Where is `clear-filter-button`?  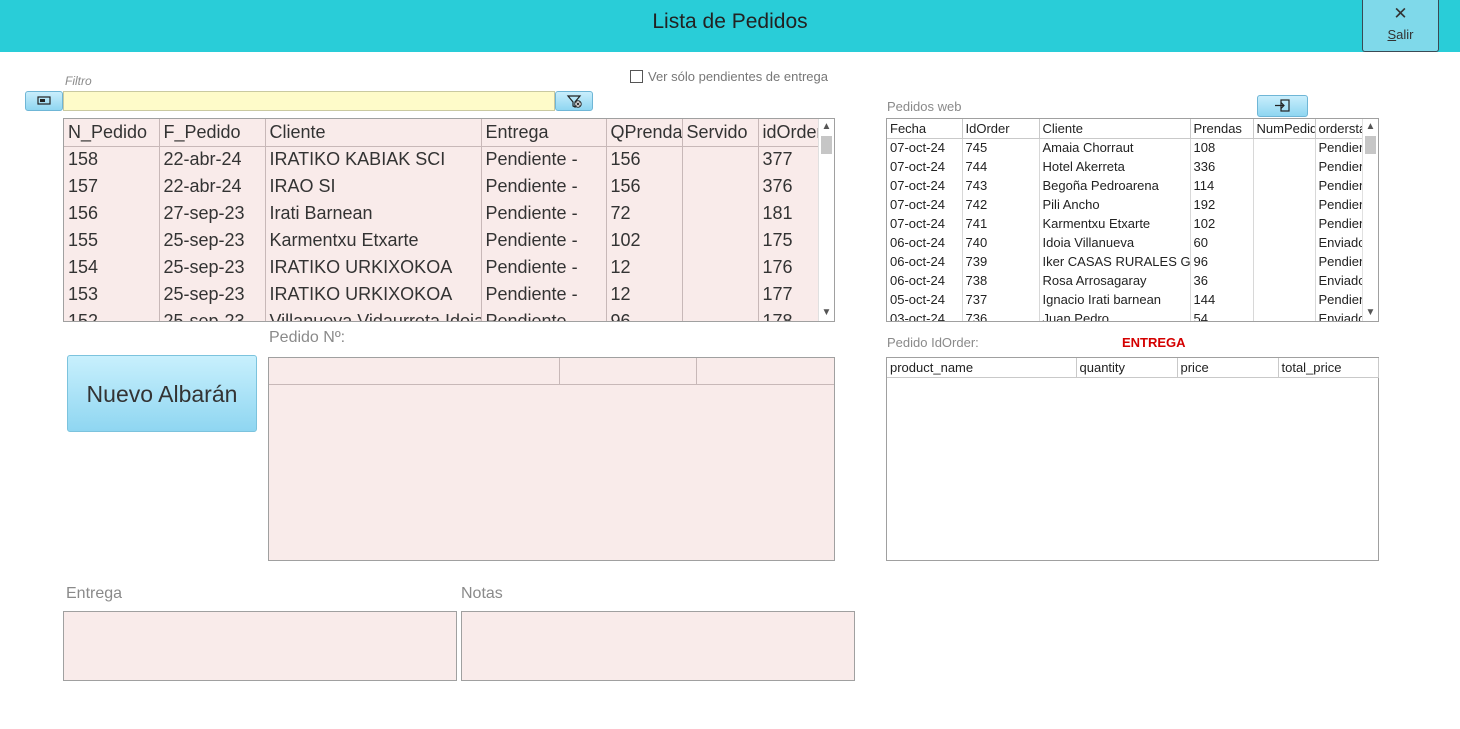
clear-filter-button is located at coordinates (574, 101).